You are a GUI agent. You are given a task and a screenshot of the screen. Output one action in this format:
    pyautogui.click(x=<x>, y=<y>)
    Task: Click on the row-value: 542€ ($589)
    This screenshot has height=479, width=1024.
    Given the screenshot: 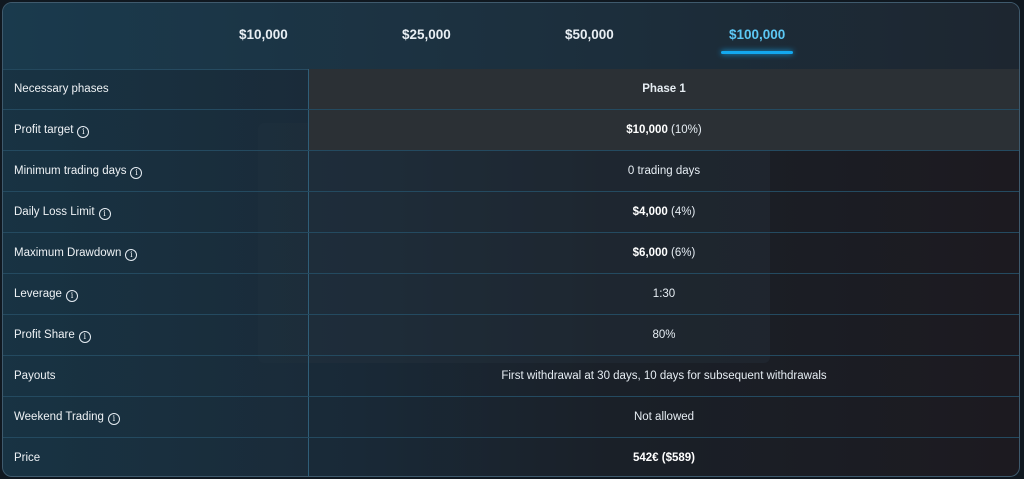 What is the action you would take?
    pyautogui.click(x=664, y=458)
    